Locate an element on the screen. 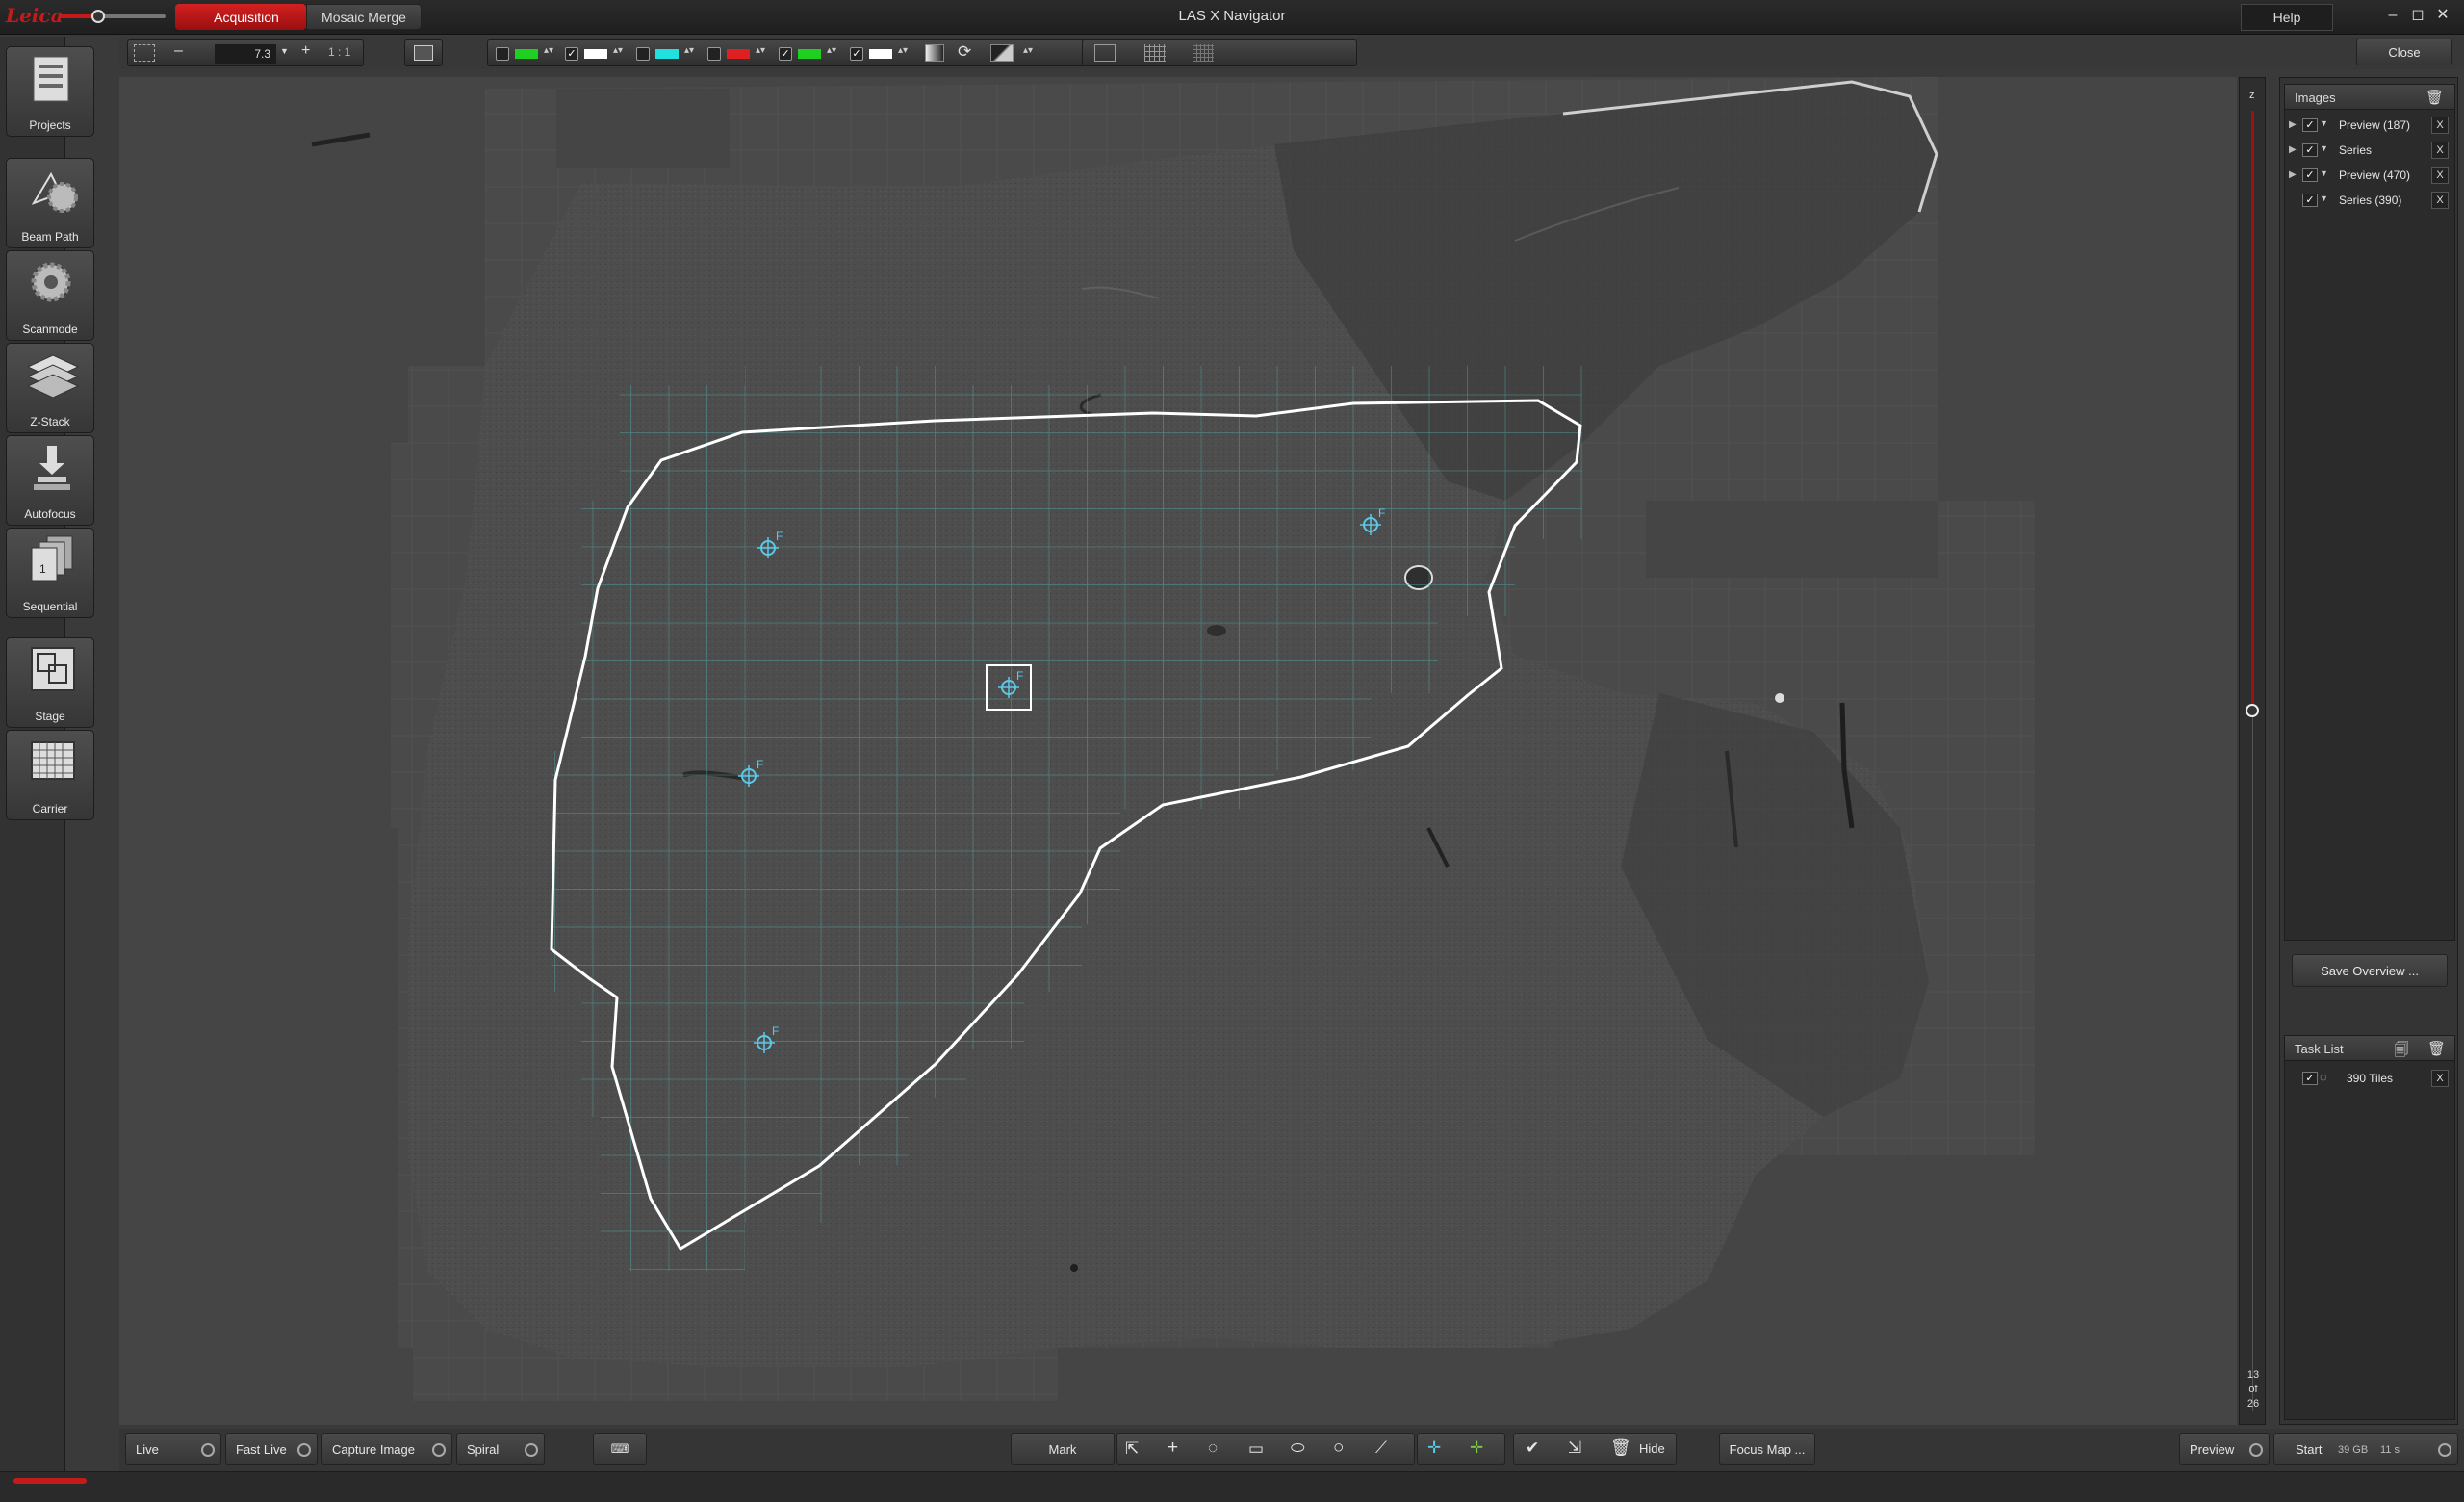 The width and height of the screenshot is (2464, 1502). capture-image-button: Capture Image is located at coordinates (386, 1449).